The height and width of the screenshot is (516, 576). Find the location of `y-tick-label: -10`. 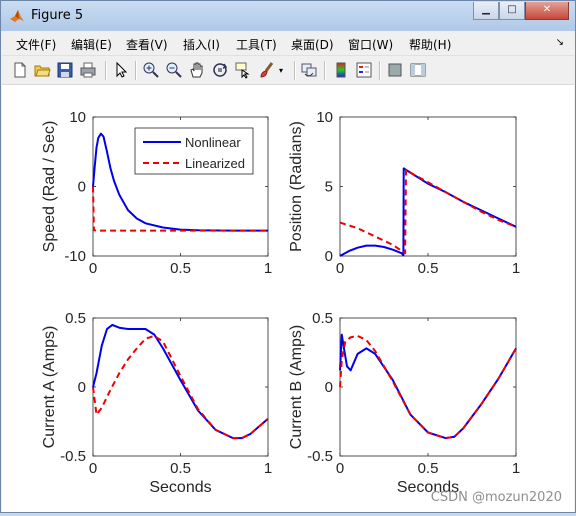

y-tick-label: -10 is located at coordinates (75, 256).